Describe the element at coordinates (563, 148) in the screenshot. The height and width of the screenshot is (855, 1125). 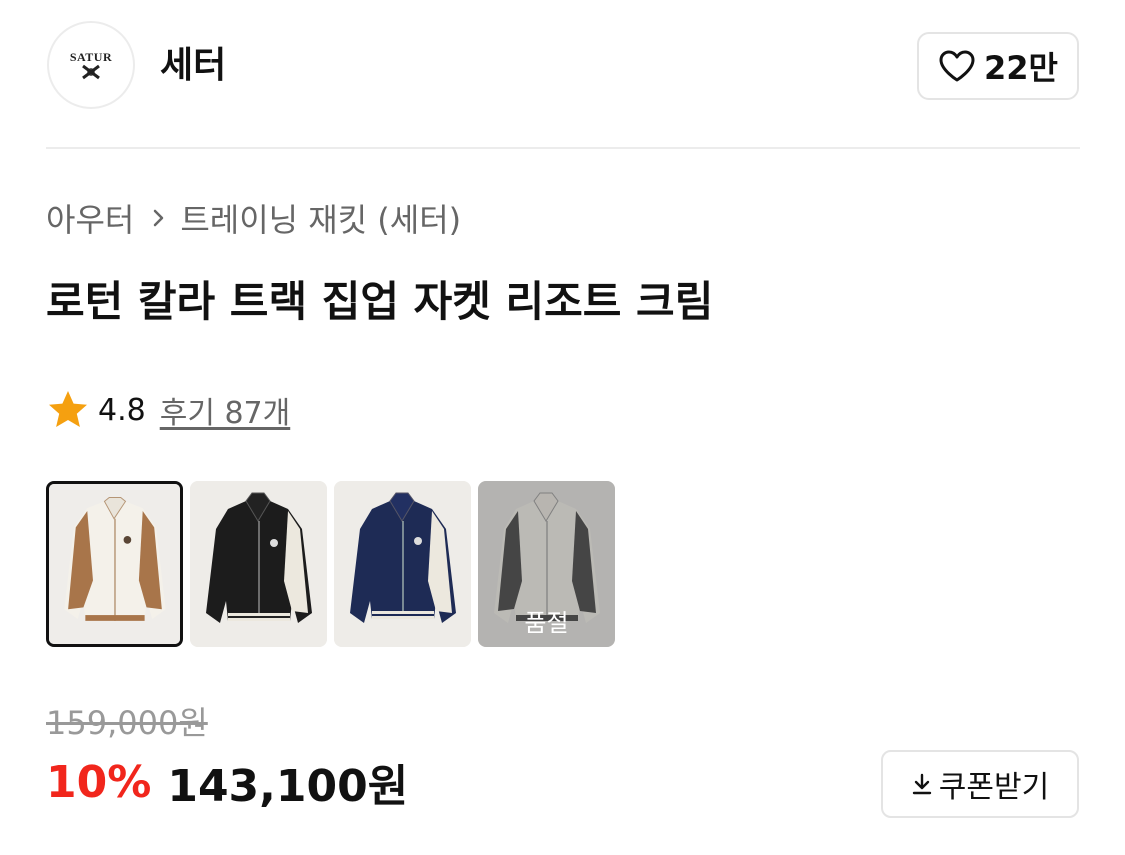
I see `header-divider` at that location.